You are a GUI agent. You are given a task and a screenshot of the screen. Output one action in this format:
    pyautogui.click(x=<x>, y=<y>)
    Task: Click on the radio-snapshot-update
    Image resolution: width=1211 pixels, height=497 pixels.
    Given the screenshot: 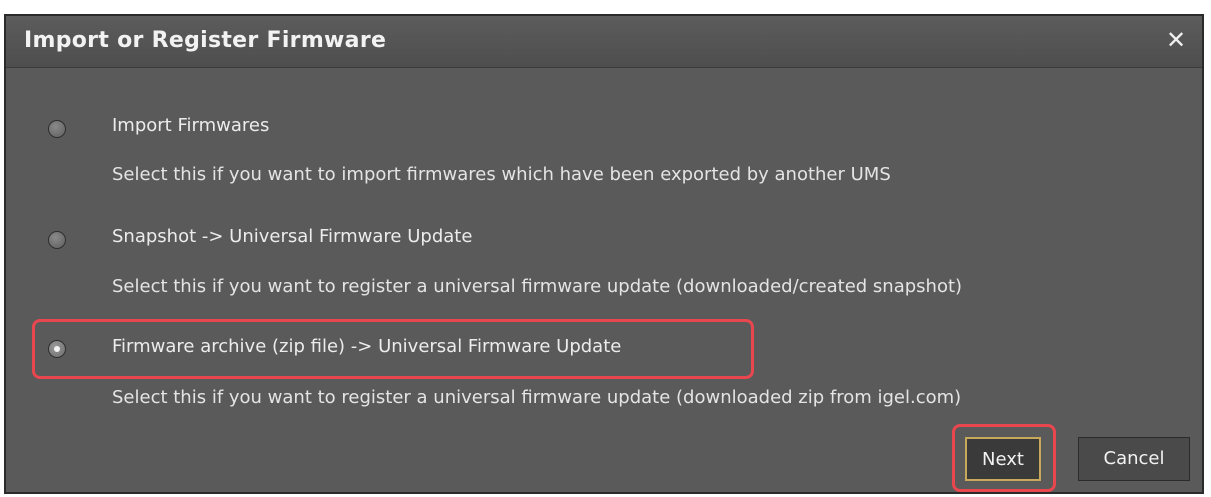 What is the action you would take?
    pyautogui.click(x=57, y=240)
    